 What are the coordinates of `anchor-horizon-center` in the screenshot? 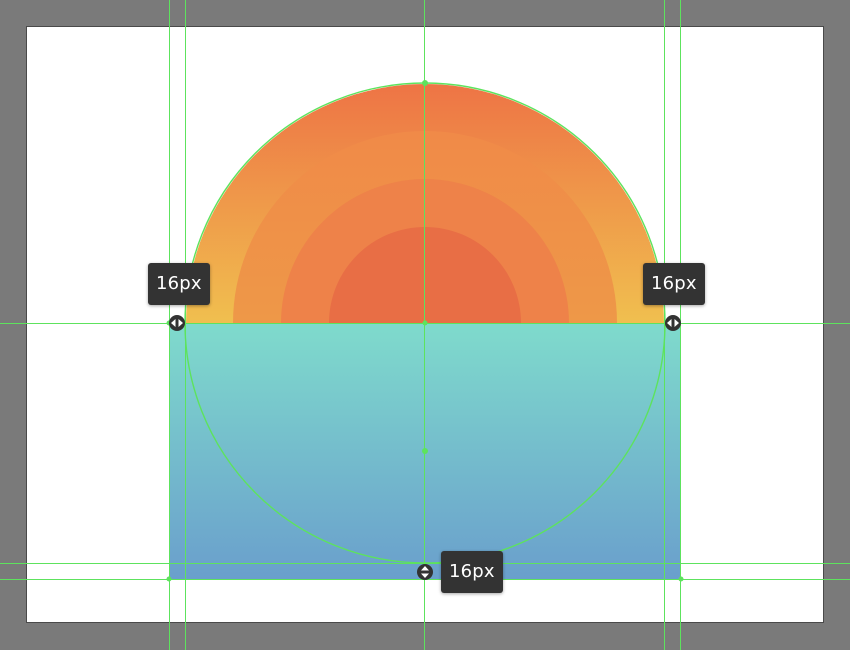 It's located at (425, 323).